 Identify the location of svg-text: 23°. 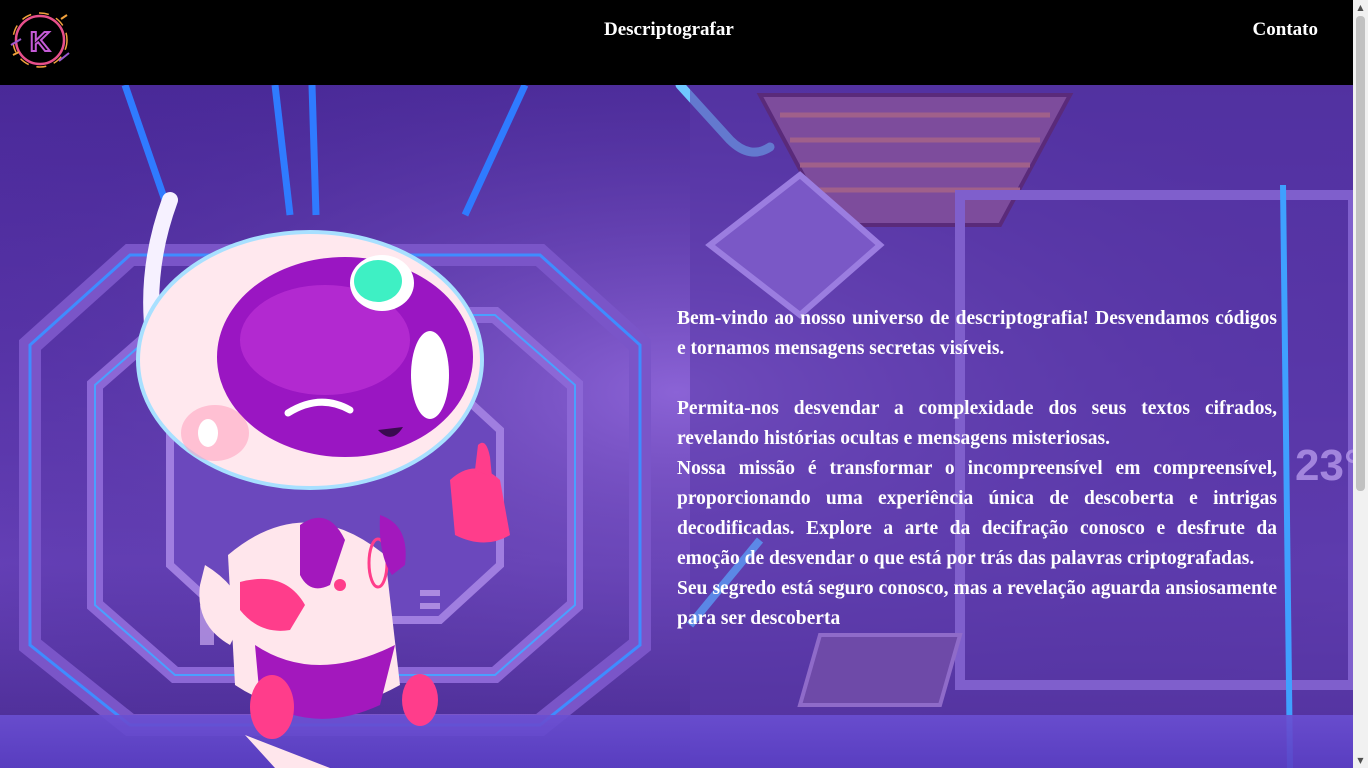
(1324, 465).